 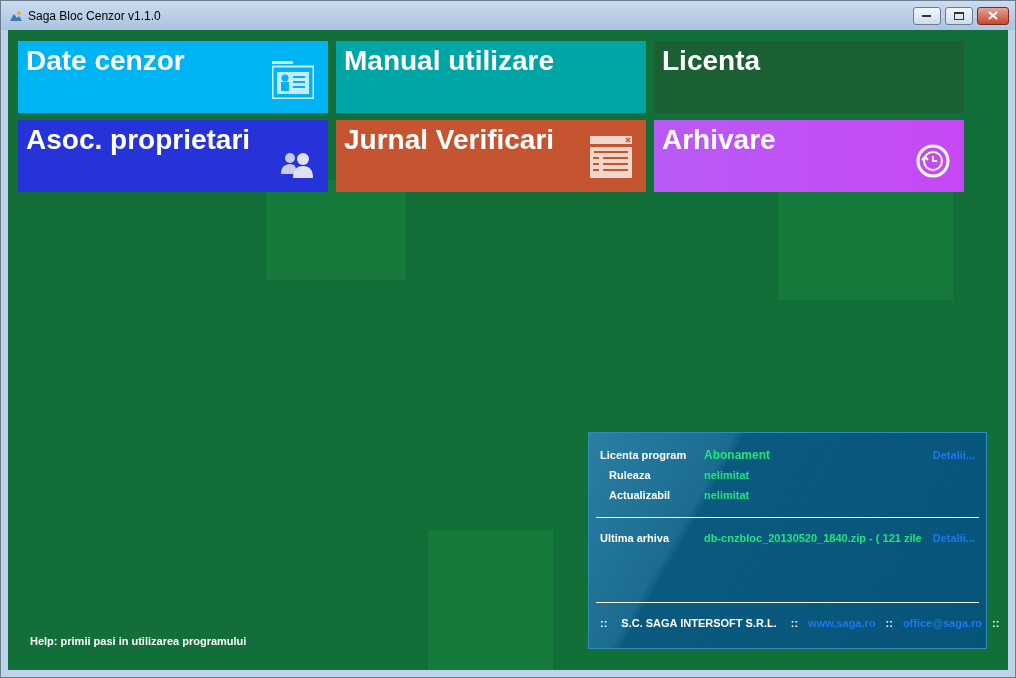 What do you see at coordinates (449, 60) in the screenshot?
I see `tile-label: Manual utilizare` at bounding box center [449, 60].